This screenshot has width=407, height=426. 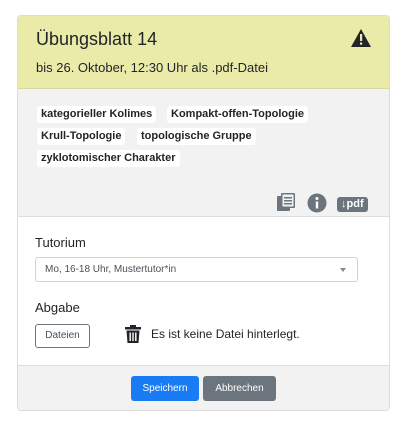 What do you see at coordinates (108, 158) in the screenshot?
I see `tag: zyklotomischer Charakter` at bounding box center [108, 158].